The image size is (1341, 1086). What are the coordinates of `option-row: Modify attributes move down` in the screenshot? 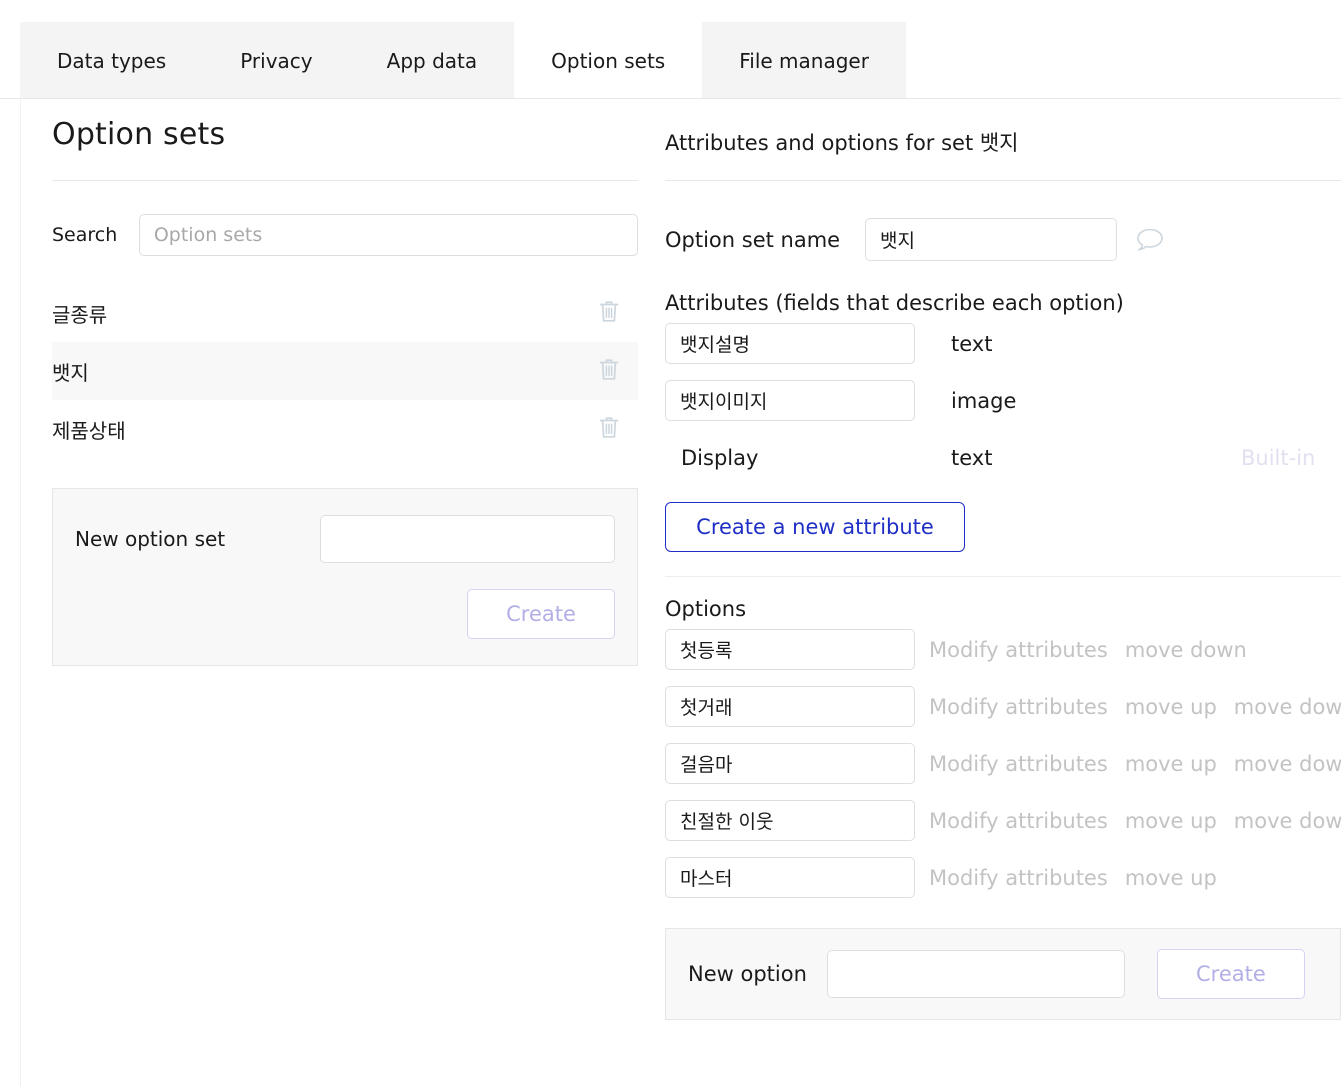 It's located at (1003, 649).